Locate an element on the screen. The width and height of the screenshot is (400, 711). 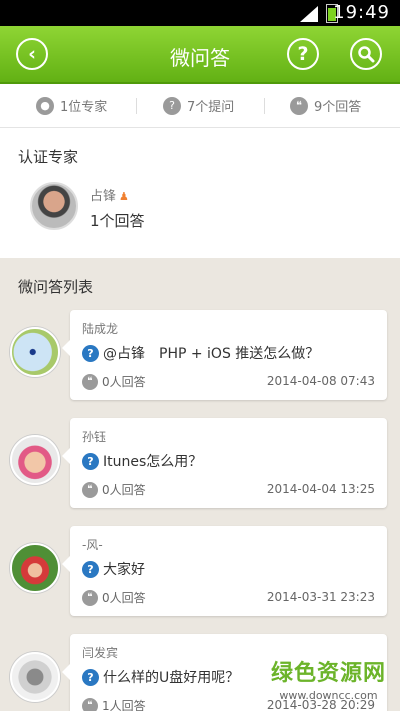
question-text-row: ? 大家好 is located at coordinates (113, 569).